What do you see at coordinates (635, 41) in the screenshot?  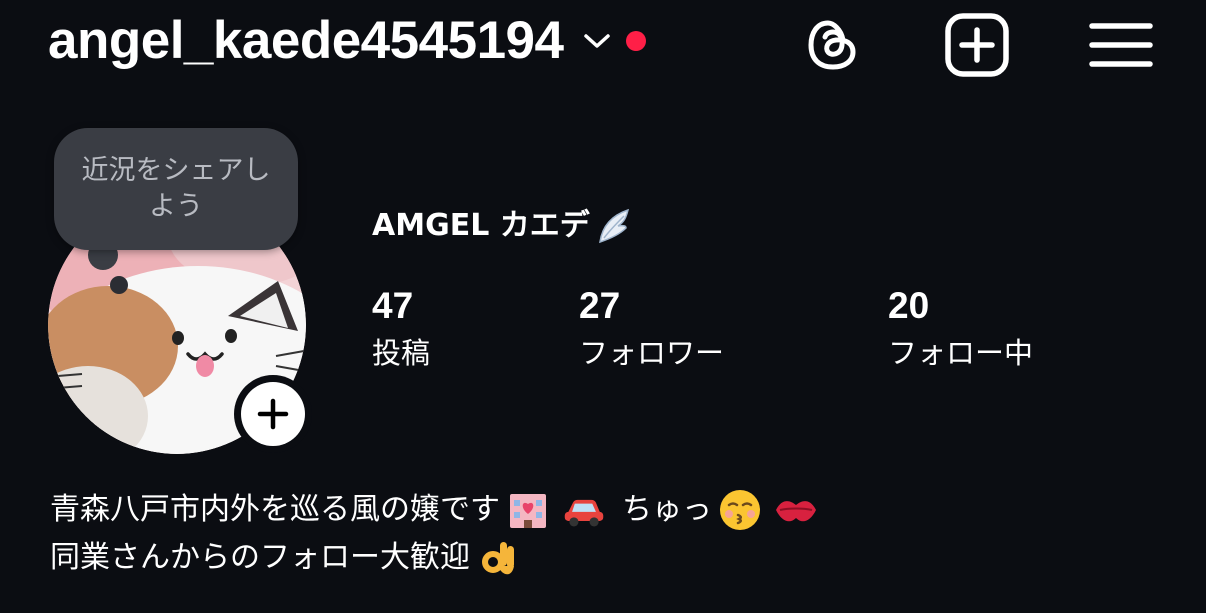 I see `notification-dot` at bounding box center [635, 41].